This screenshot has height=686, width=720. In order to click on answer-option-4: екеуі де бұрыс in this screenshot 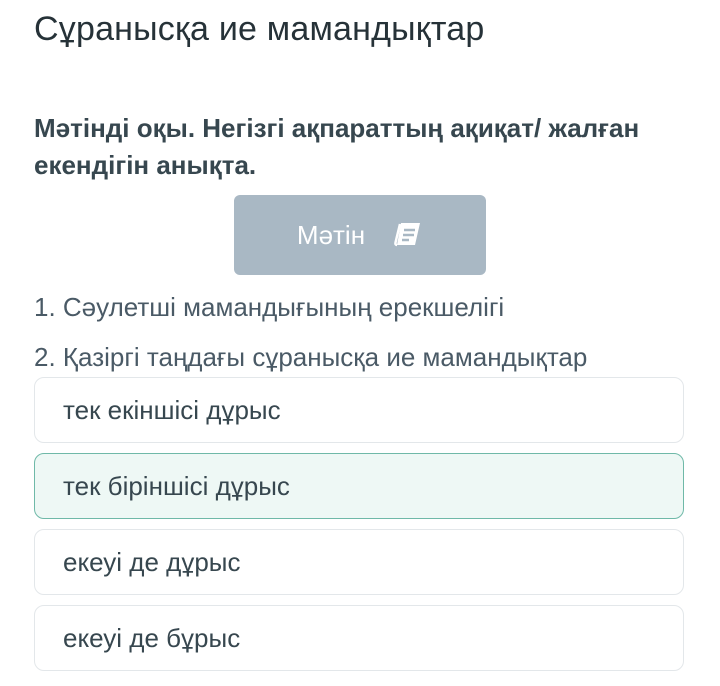, I will do `click(359, 638)`.